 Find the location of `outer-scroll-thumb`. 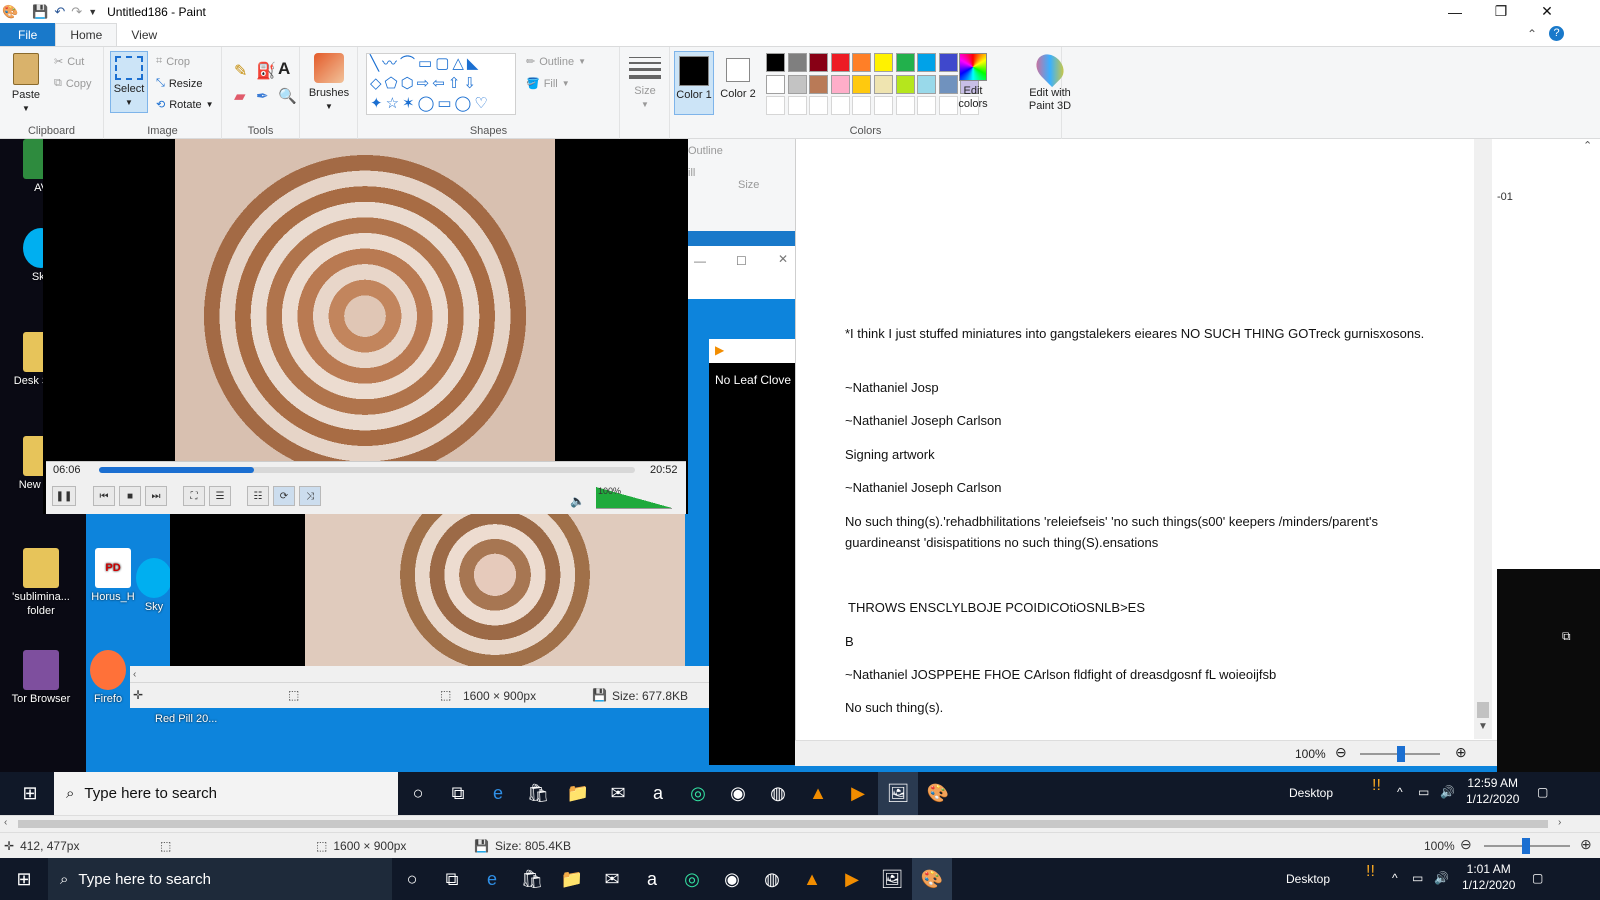

outer-scroll-thumb is located at coordinates (783, 824).